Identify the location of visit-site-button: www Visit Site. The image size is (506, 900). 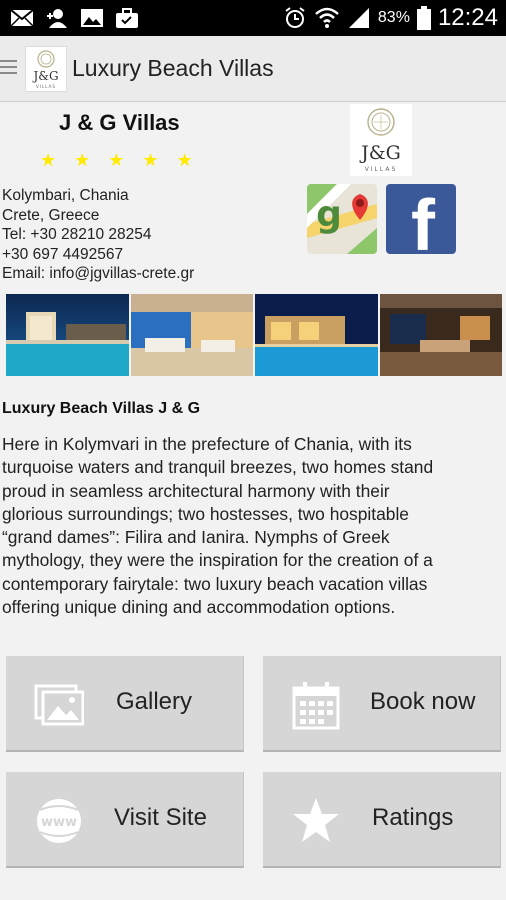
(125, 820).